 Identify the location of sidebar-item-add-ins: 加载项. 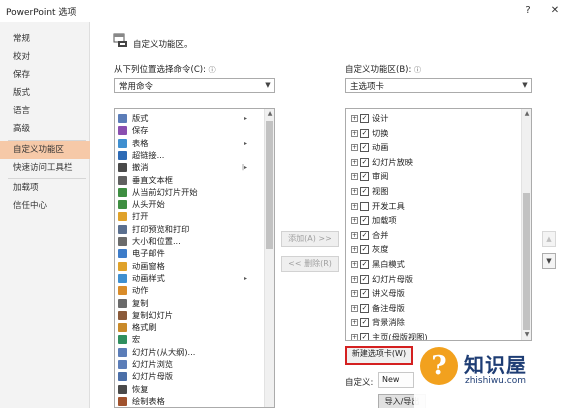
(45, 188).